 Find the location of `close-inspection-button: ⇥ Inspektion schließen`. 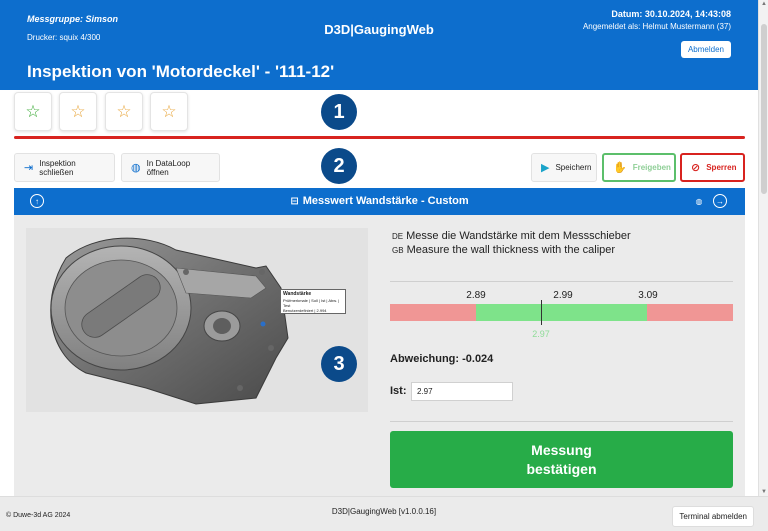

close-inspection-button: ⇥ Inspektion schließen is located at coordinates (64, 167).